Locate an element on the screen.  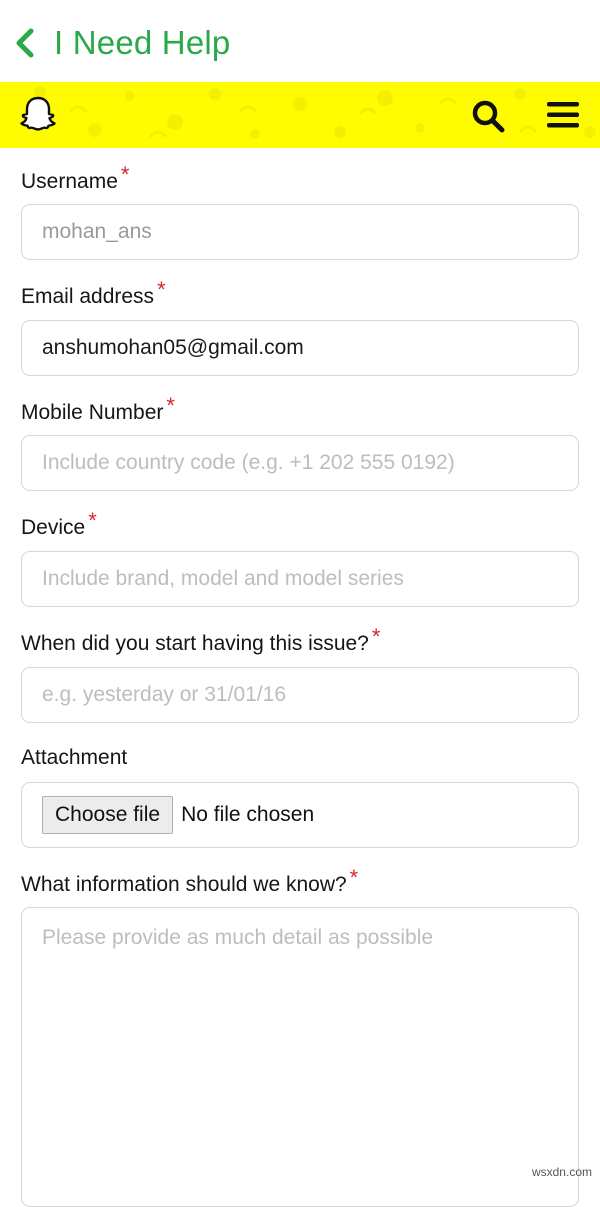
attachment-label: Attachment is located at coordinates (74, 758).